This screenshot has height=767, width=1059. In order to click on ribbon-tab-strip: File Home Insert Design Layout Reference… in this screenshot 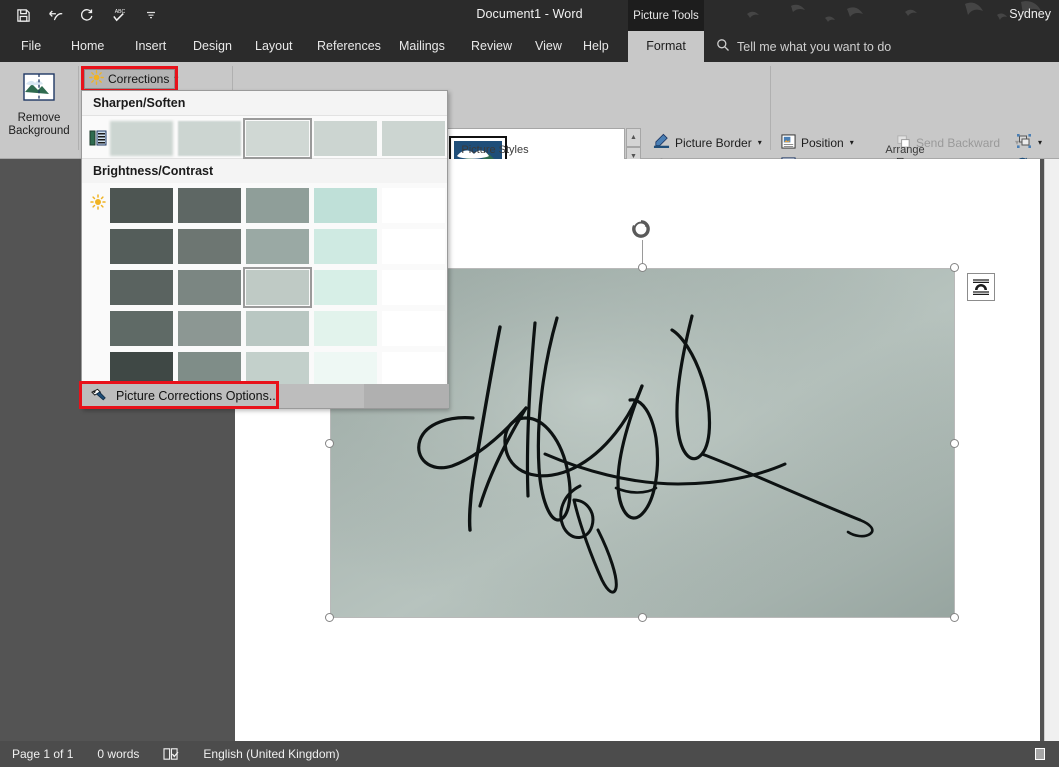, I will do `click(529, 46)`.